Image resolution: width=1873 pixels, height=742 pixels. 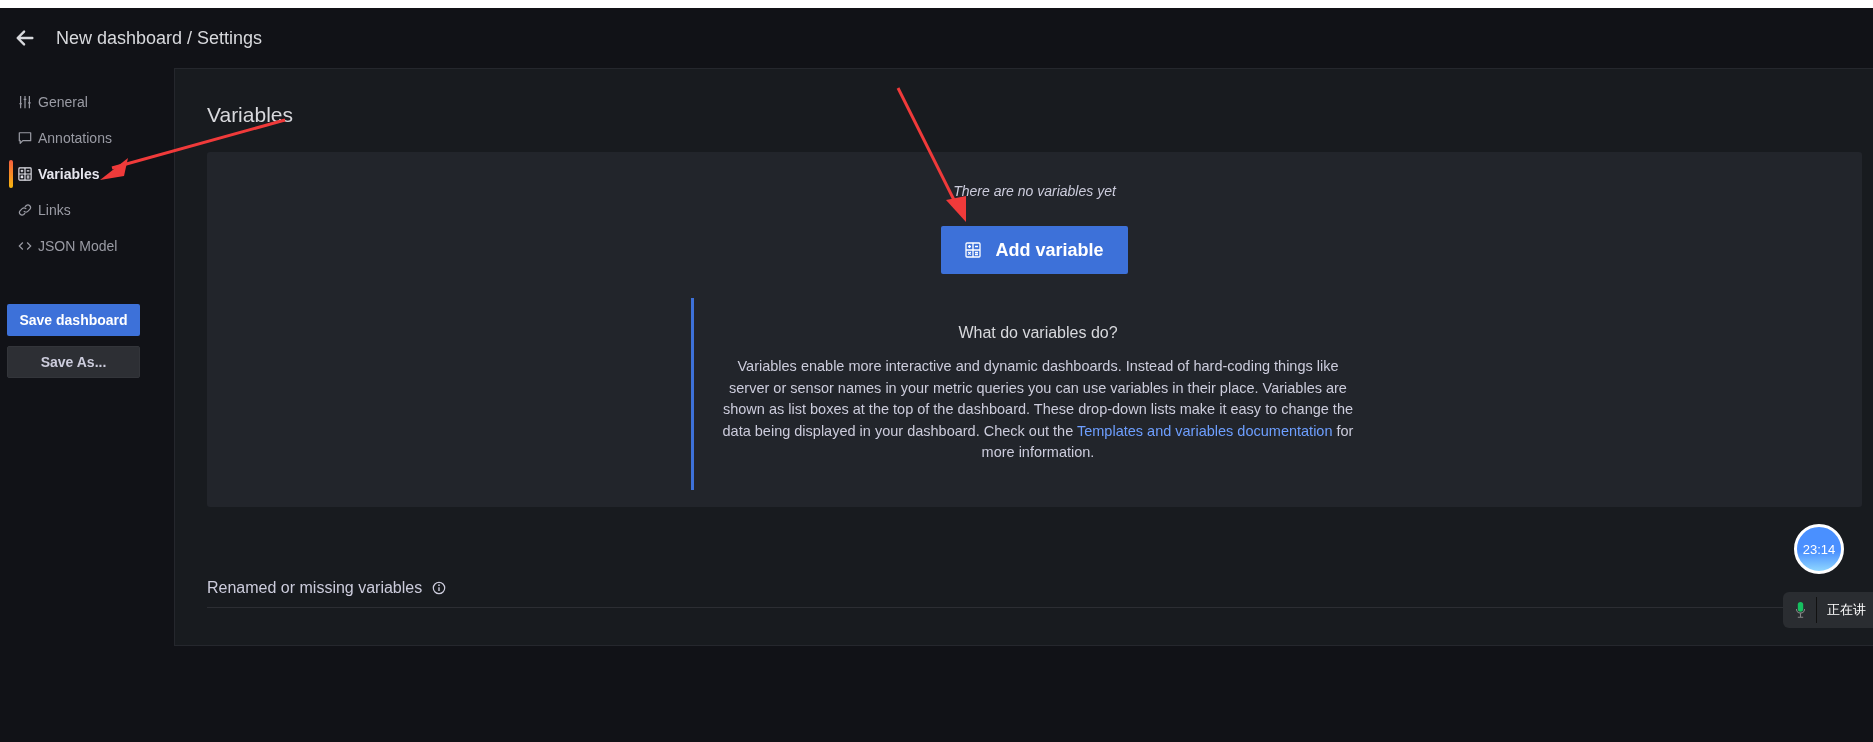 What do you see at coordinates (315, 588) in the screenshot?
I see `section-heading: Renamed or missing variables` at bounding box center [315, 588].